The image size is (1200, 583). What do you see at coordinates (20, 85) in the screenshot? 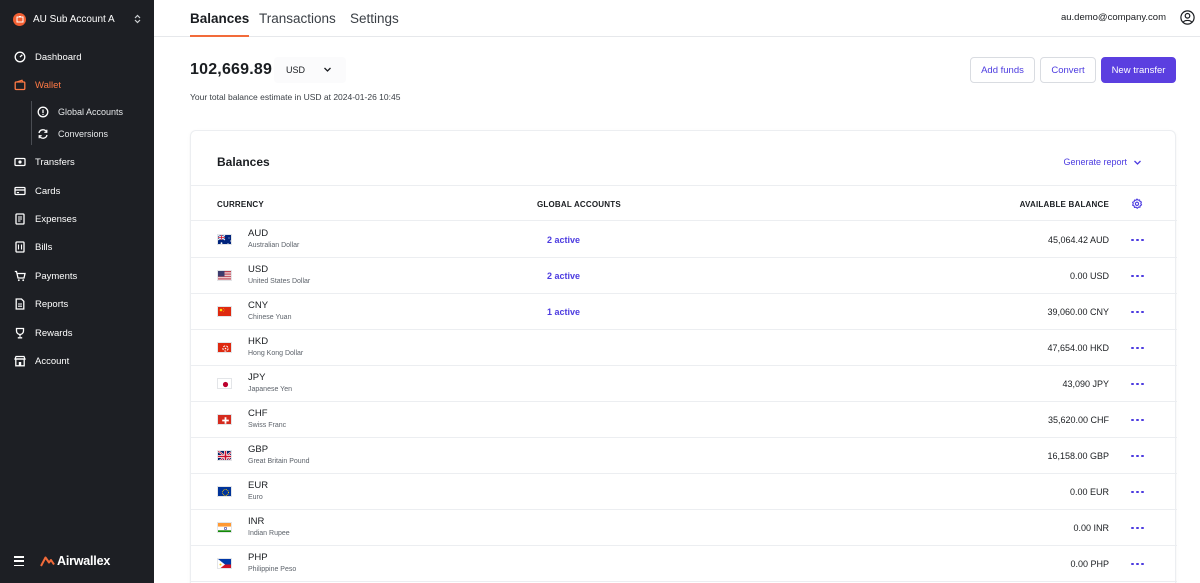
I see `wallet-icon` at bounding box center [20, 85].